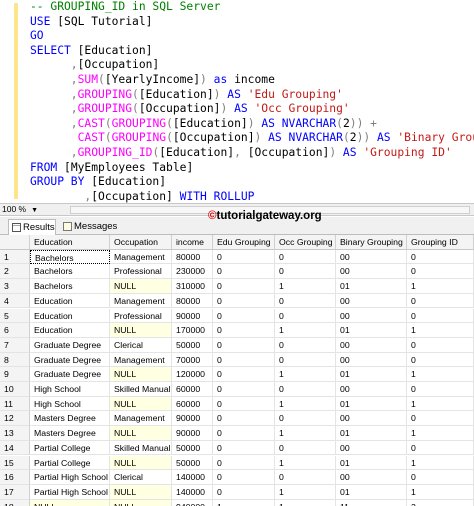  I want to click on code-line: SELECT [Education], so click(252, 51).